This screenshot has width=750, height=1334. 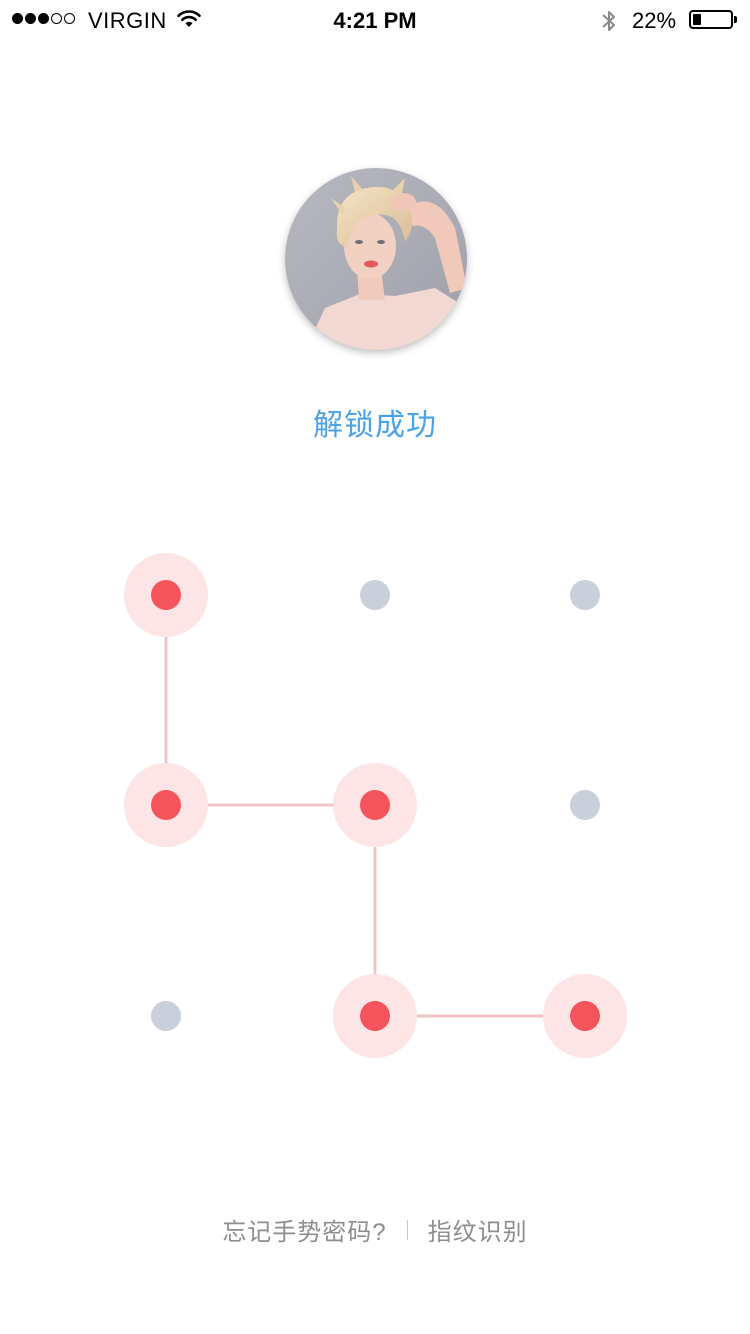 I want to click on bottom-links: 忘记手势密码? 指纹识别, so click(x=375, y=1229).